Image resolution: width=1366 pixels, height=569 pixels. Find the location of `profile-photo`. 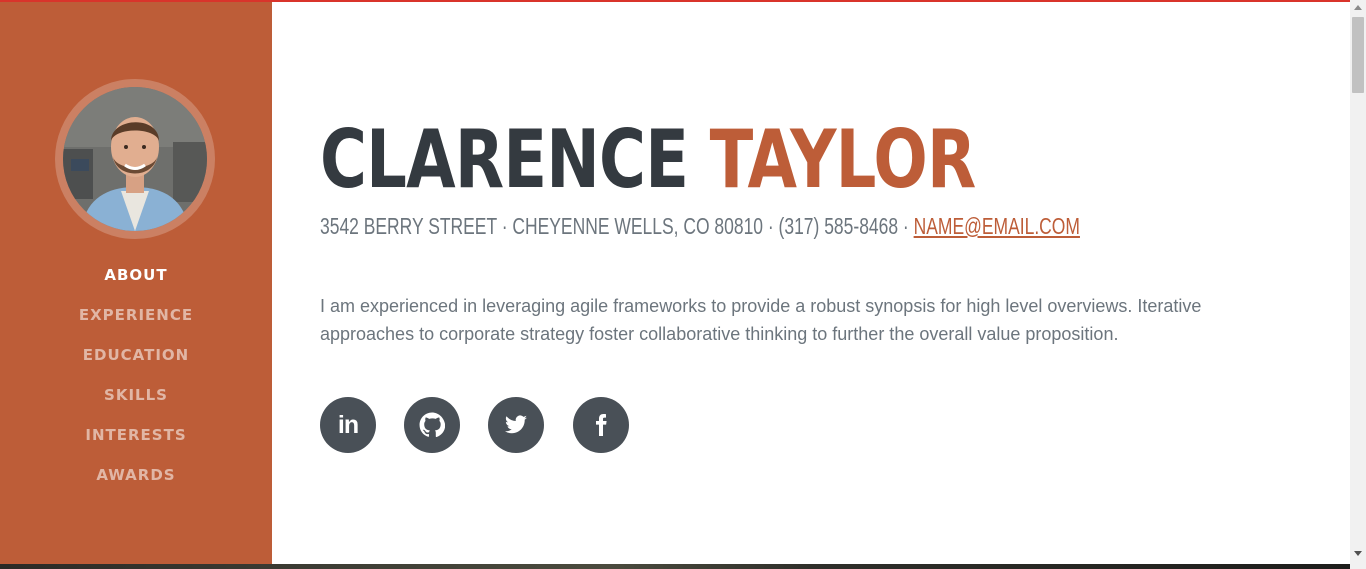

profile-photo is located at coordinates (135, 159).